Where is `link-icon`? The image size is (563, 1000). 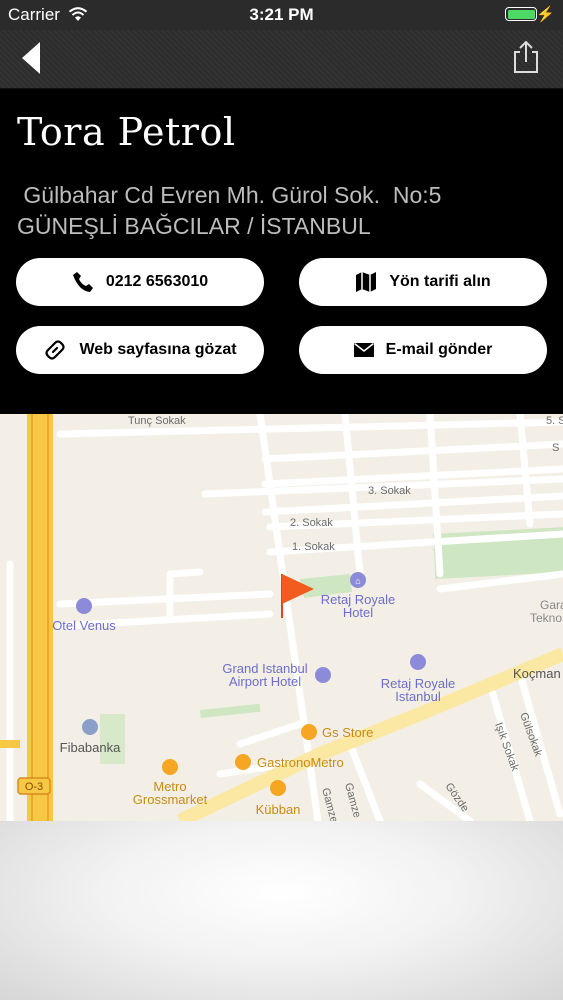 link-icon is located at coordinates (55, 350).